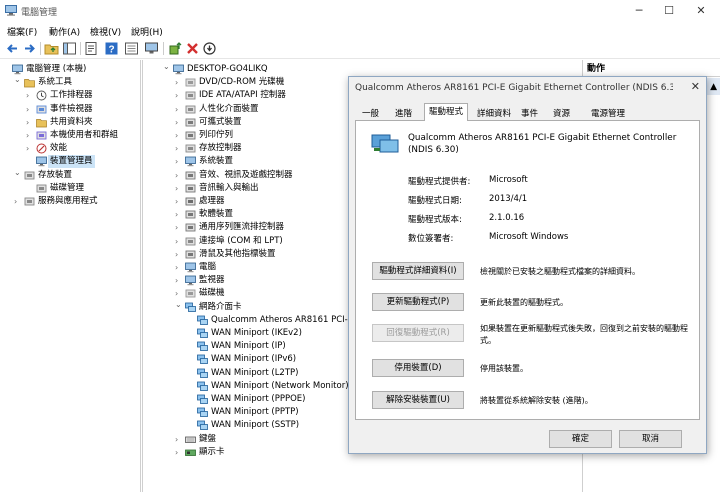 The image size is (720, 492). What do you see at coordinates (64, 31) in the screenshot?
I see `menu-action: 動作(A)` at bounding box center [64, 31].